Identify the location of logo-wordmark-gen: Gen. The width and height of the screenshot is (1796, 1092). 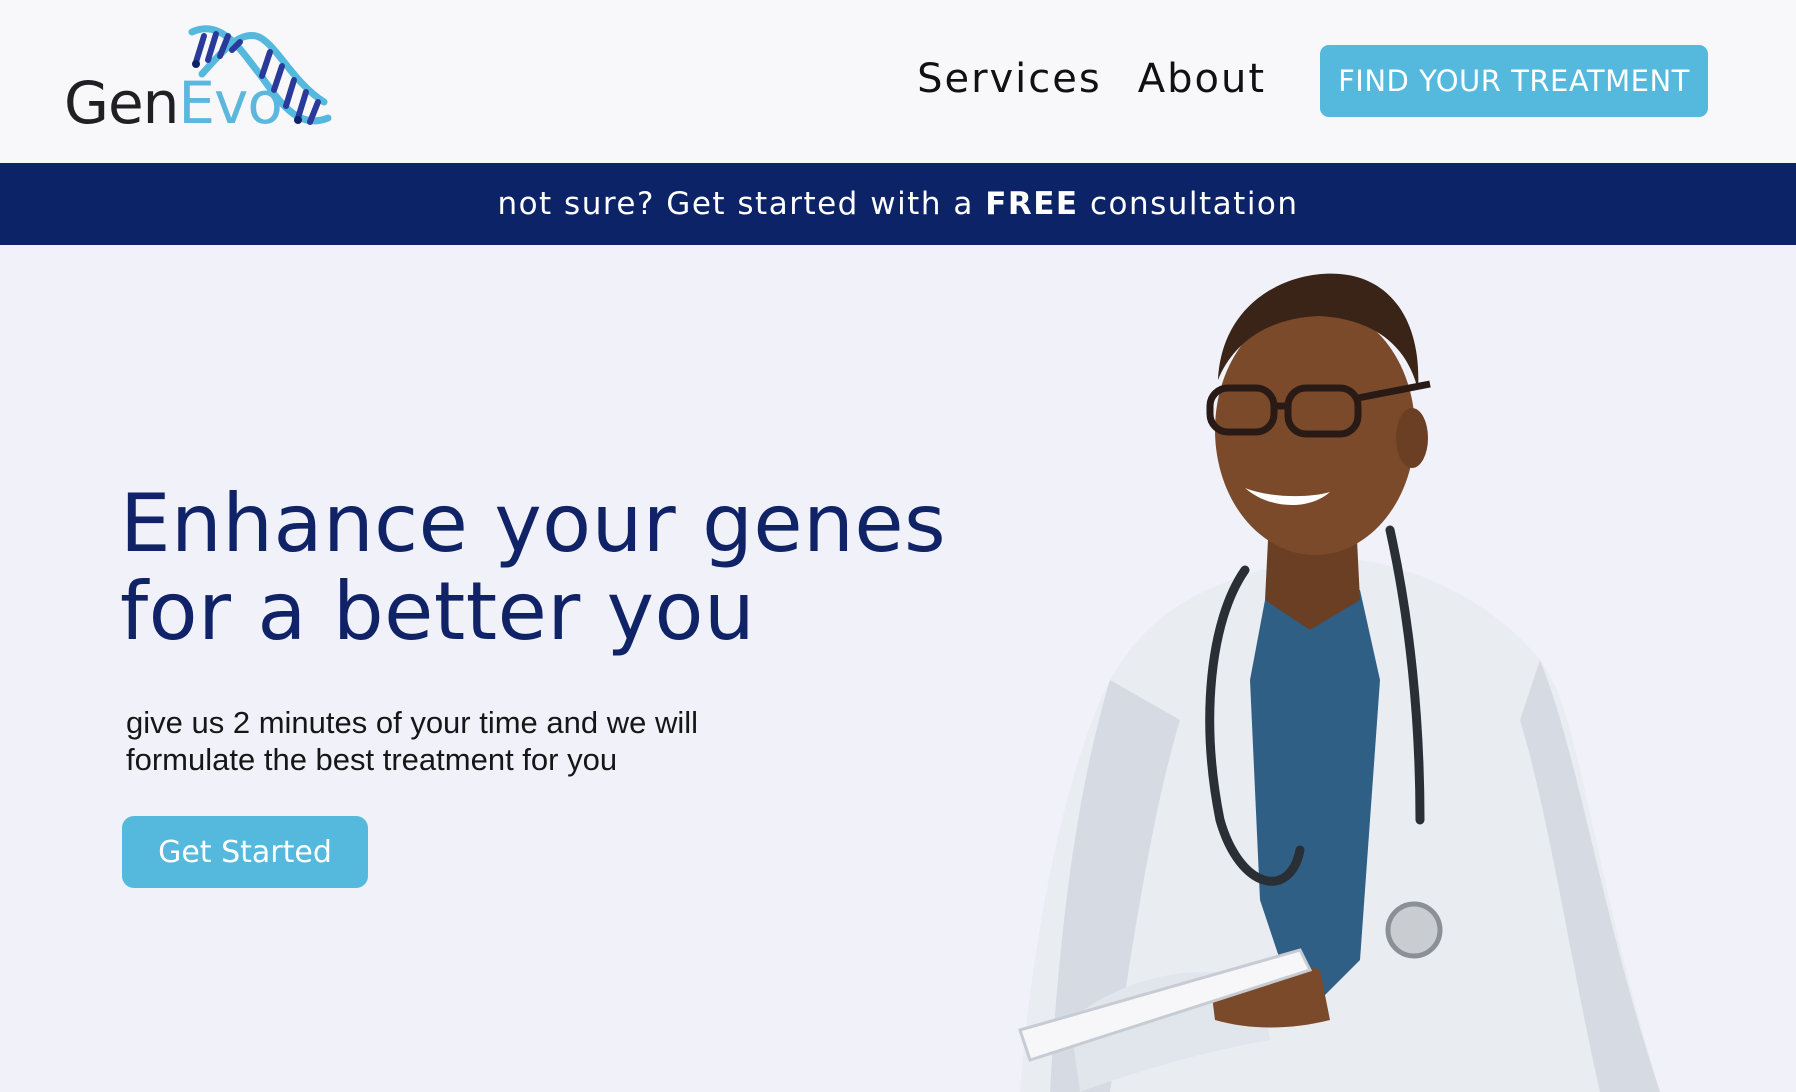
(121, 103).